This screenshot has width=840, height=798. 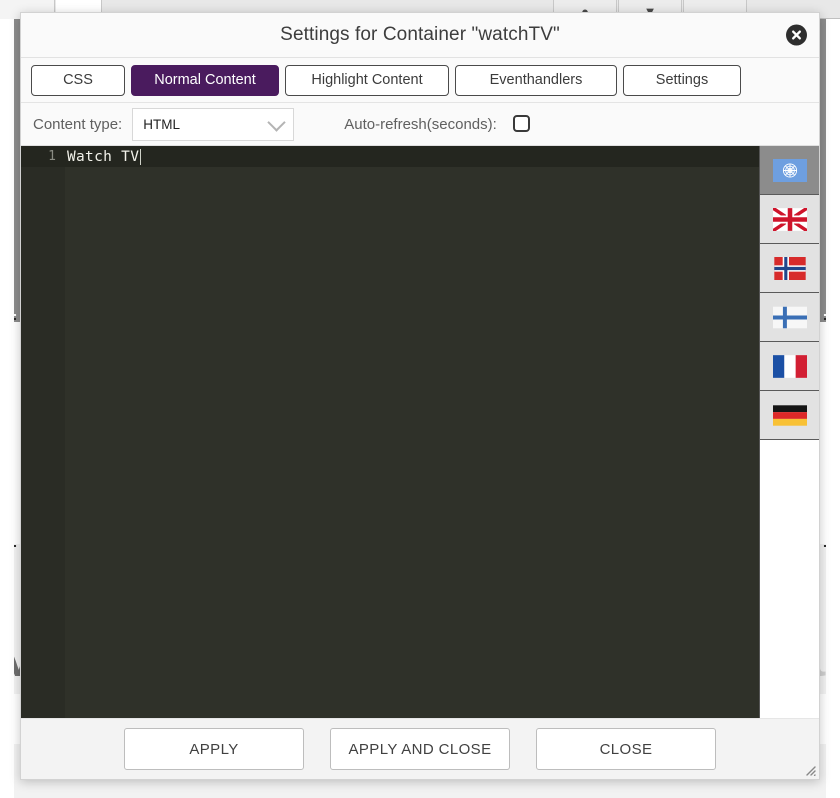 I want to click on apply-button: APPLY, so click(x=214, y=749).